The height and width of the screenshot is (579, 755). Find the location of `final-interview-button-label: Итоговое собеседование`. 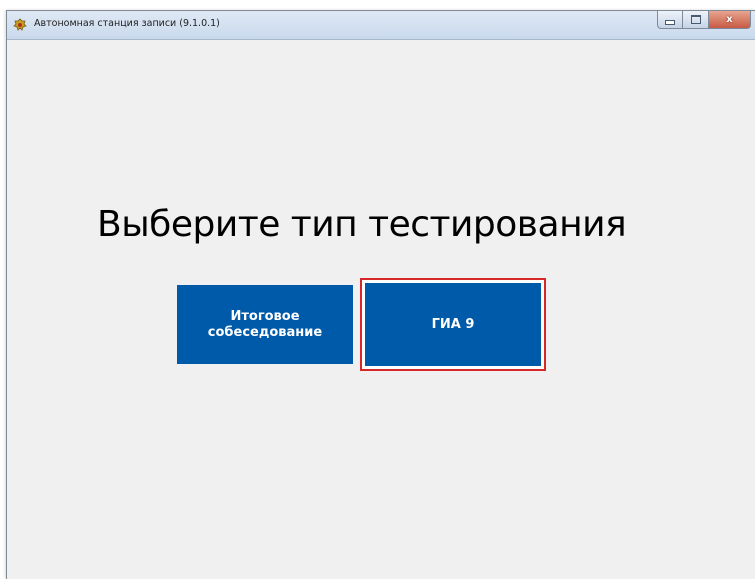

final-interview-button-label: Итоговое собеседование is located at coordinates (265, 324).